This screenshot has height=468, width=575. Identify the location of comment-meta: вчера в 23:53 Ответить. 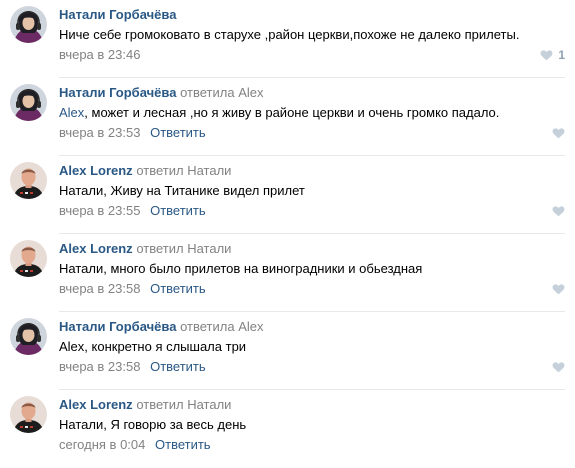
(132, 133).